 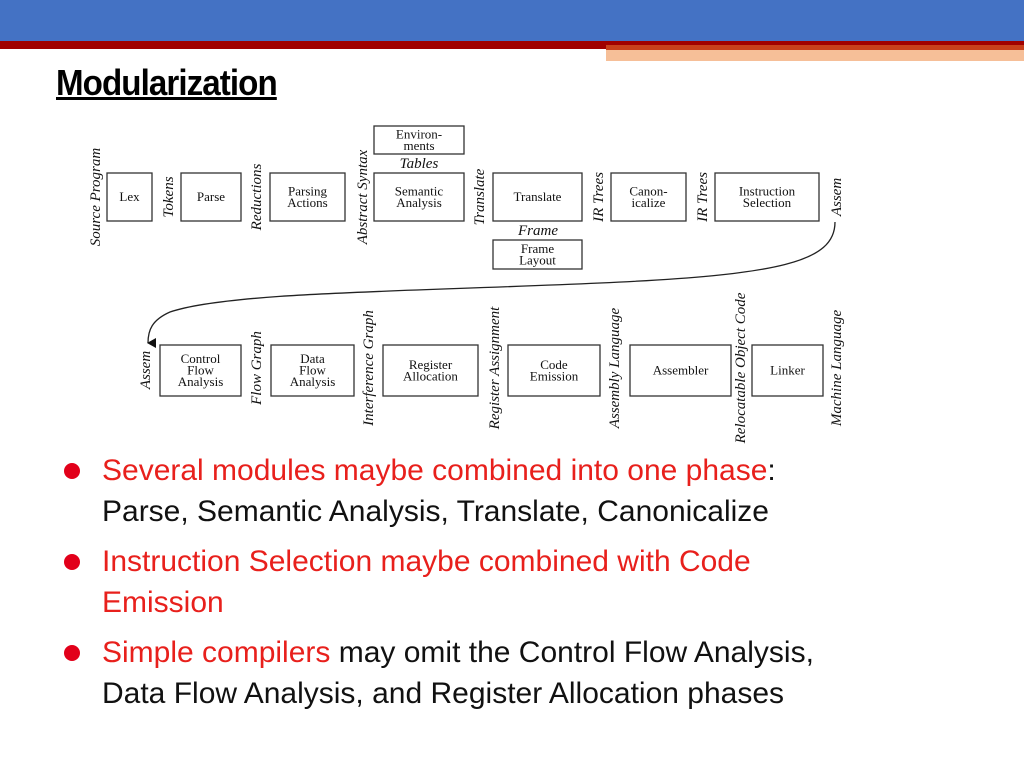 I want to click on data-label: Translate, so click(x=480, y=196).